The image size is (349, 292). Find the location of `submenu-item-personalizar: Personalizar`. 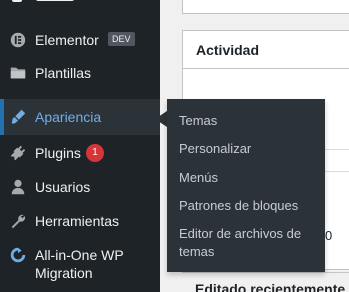

submenu-item-personalizar: Personalizar is located at coordinates (215, 149).